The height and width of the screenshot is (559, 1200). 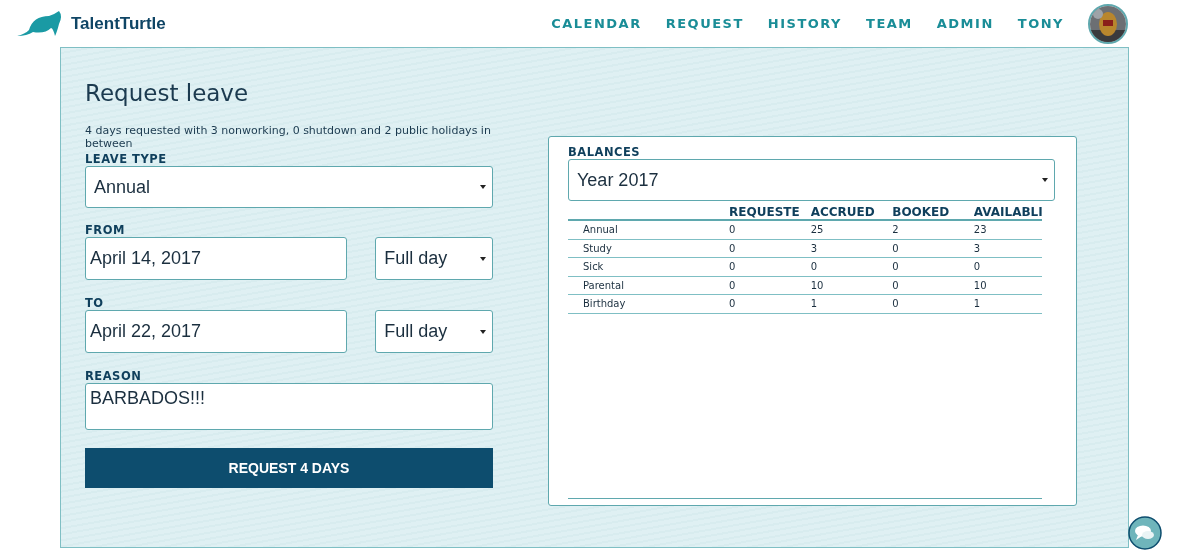 I want to click on column-header: ACCRUED, so click(x=851, y=212).